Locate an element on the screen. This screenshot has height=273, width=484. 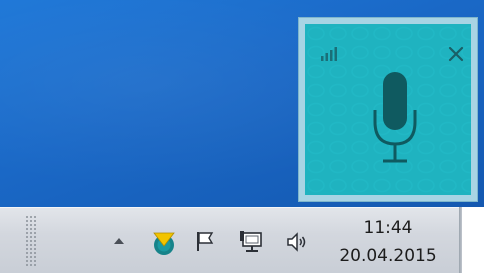
screen-edge is located at coordinates (473, 240).